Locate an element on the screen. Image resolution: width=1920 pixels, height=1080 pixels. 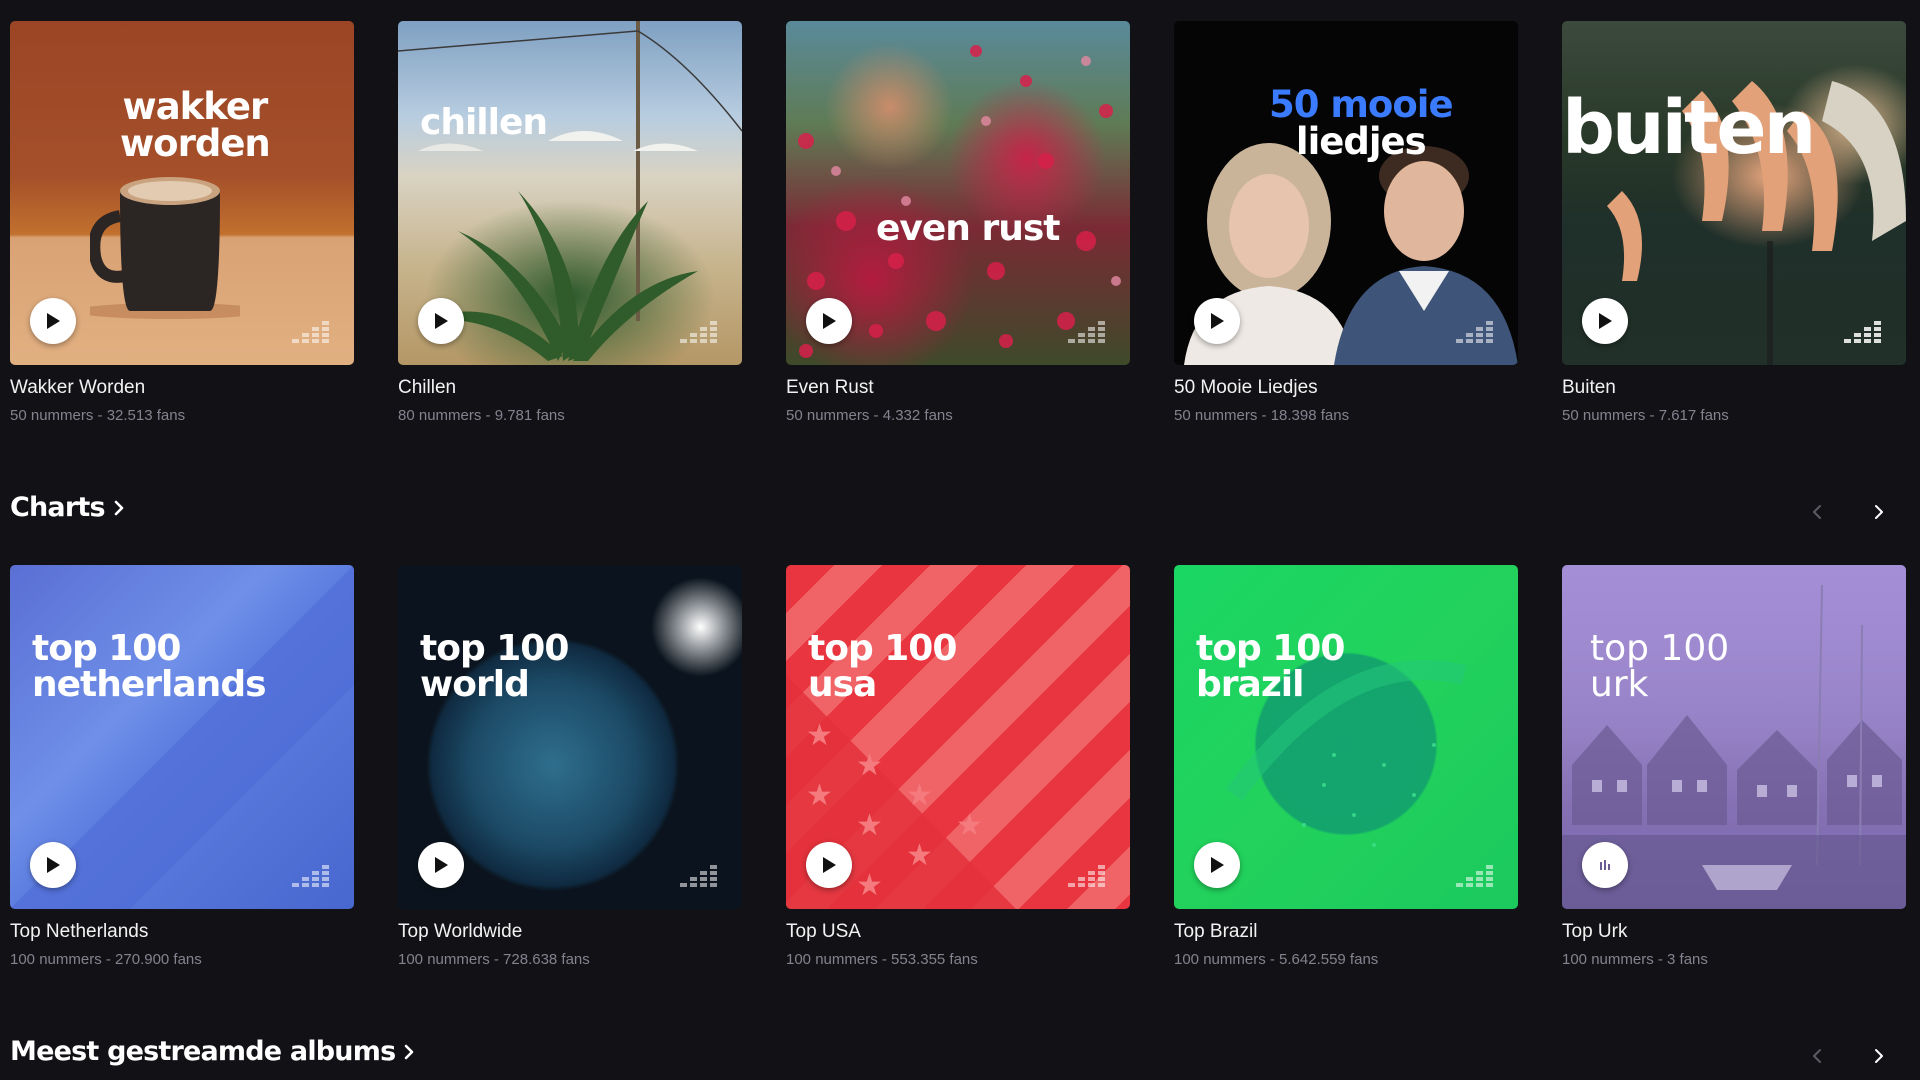
chart-cover: top 100 world is located at coordinates (570, 737).